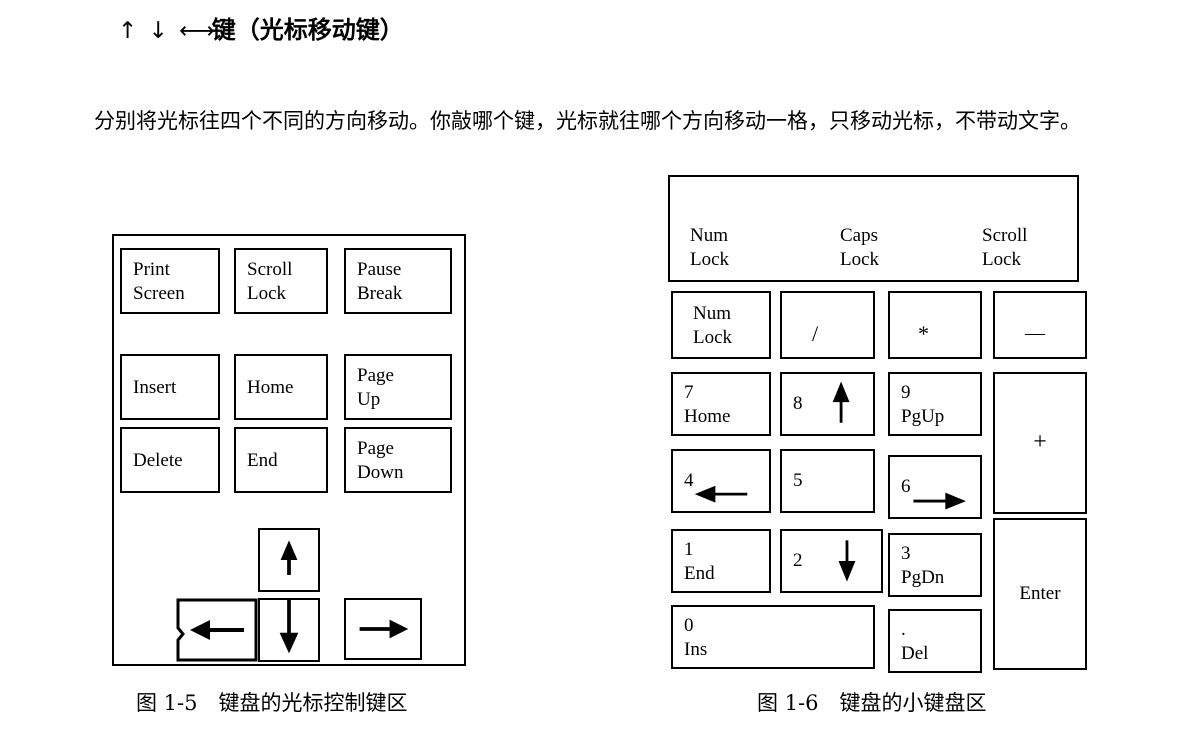  What do you see at coordinates (696, 637) in the screenshot?
I see `key-label: 0 Ins` at bounding box center [696, 637].